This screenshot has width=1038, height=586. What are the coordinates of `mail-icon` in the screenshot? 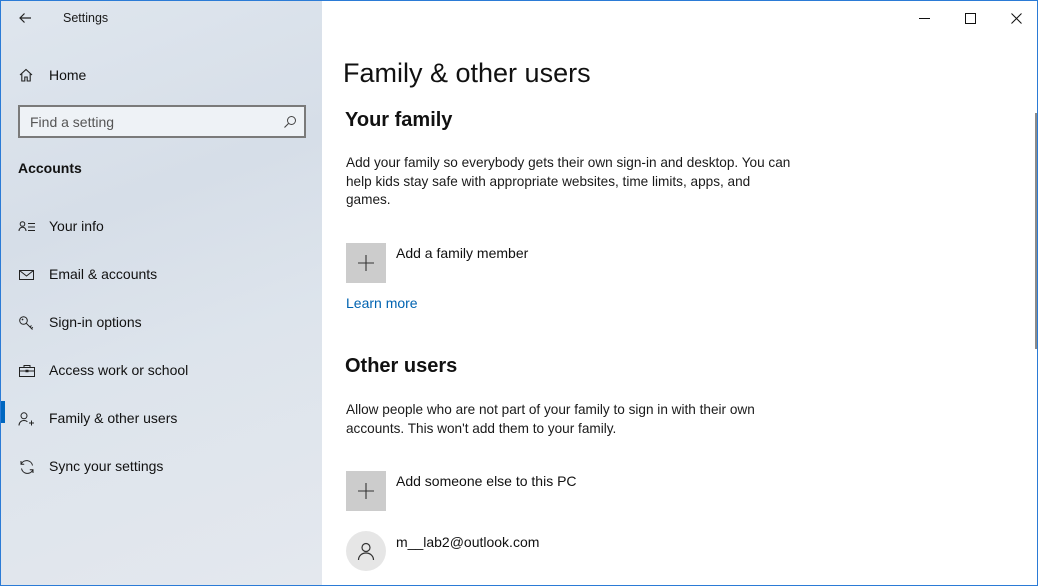 It's located at (26, 275).